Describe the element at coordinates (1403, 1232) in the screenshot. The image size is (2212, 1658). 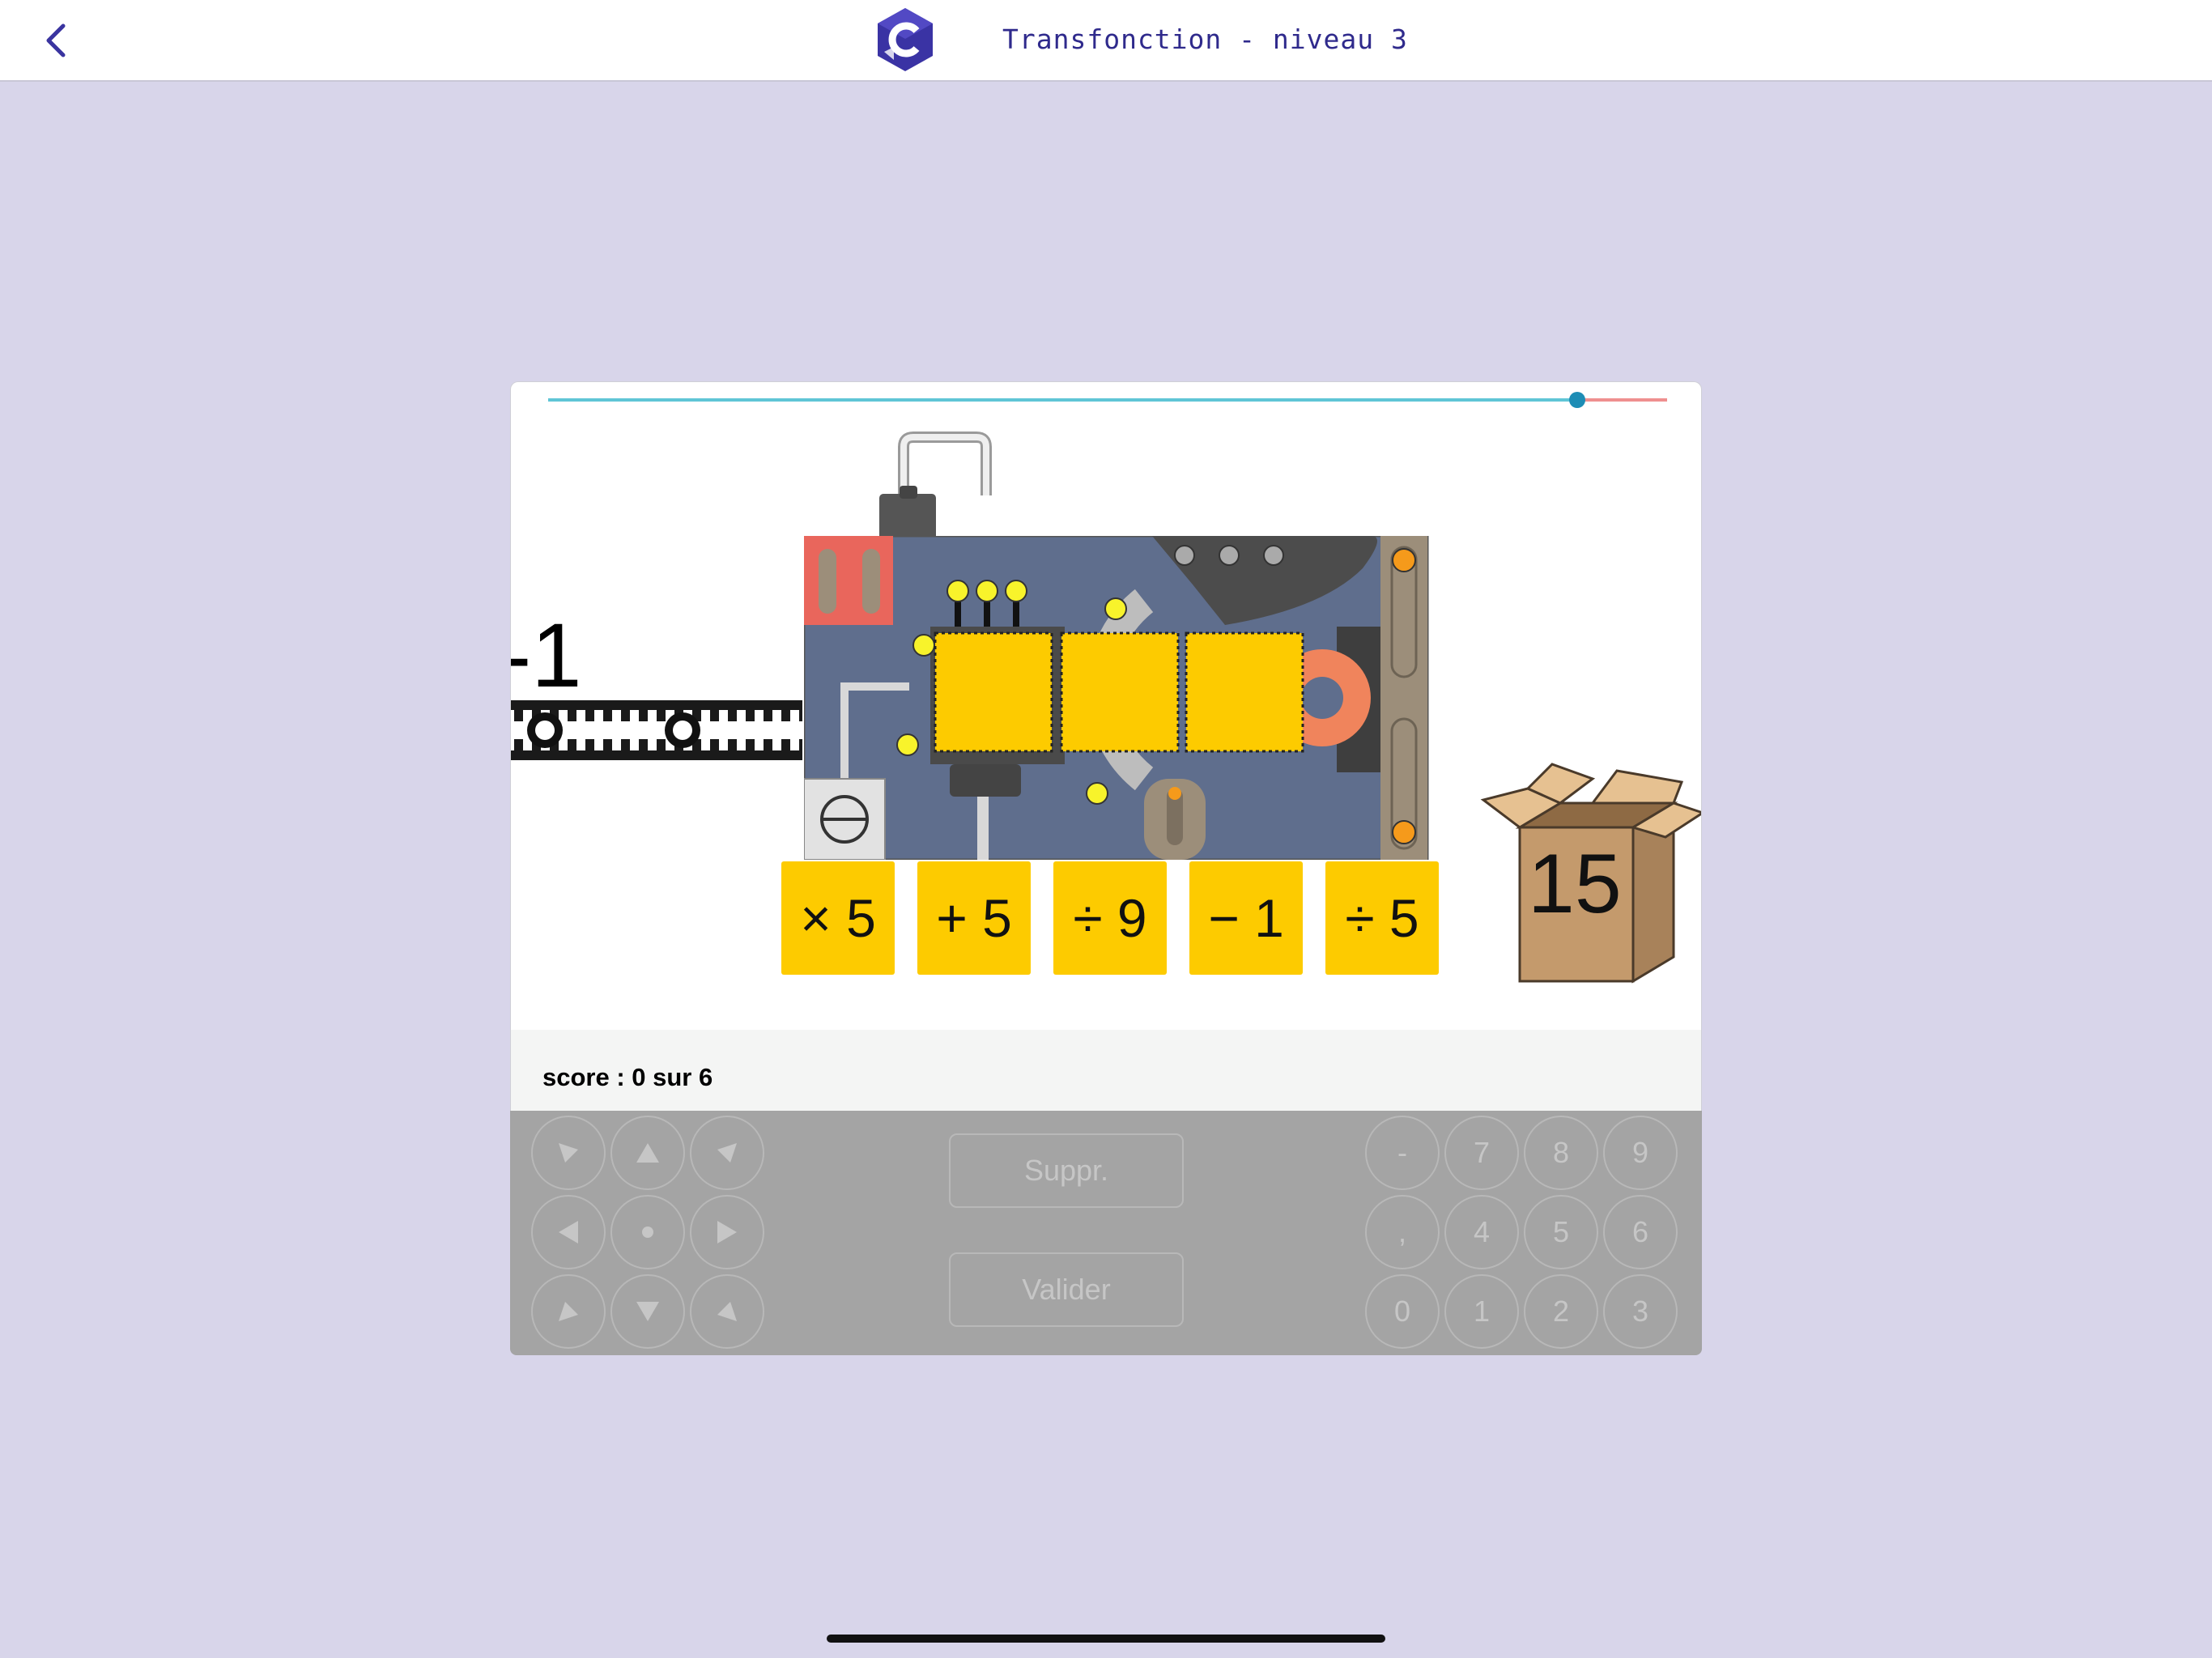
I see `comma-key: ,` at that location.